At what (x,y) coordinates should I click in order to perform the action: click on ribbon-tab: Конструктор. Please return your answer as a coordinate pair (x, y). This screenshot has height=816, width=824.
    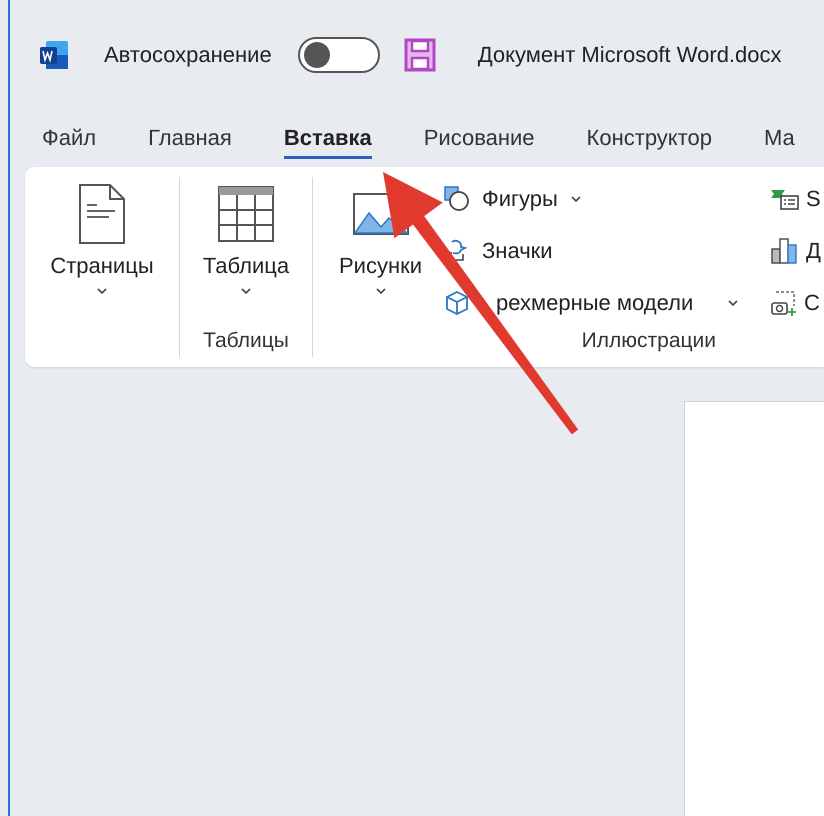
    Looking at the image, I should click on (649, 139).